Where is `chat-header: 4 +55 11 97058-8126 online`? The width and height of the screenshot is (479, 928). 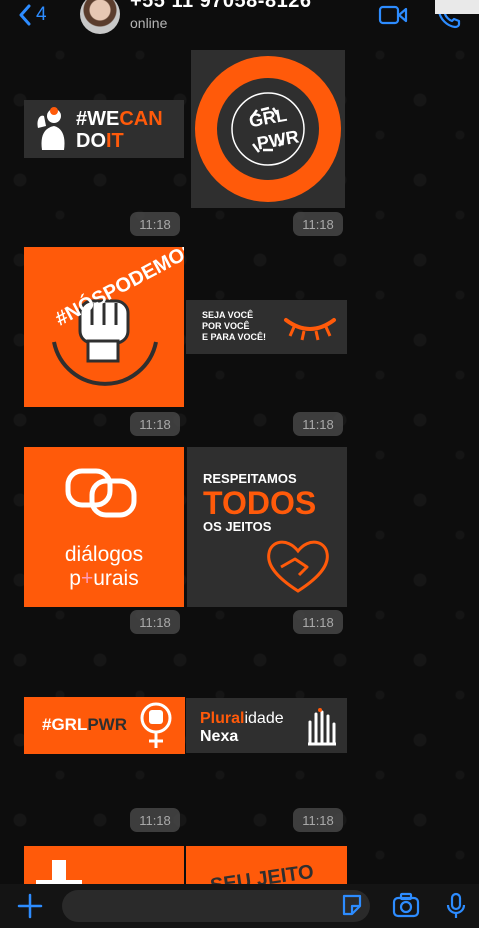
chat-header: 4 +55 11 97058-8126 online is located at coordinates (239, 22).